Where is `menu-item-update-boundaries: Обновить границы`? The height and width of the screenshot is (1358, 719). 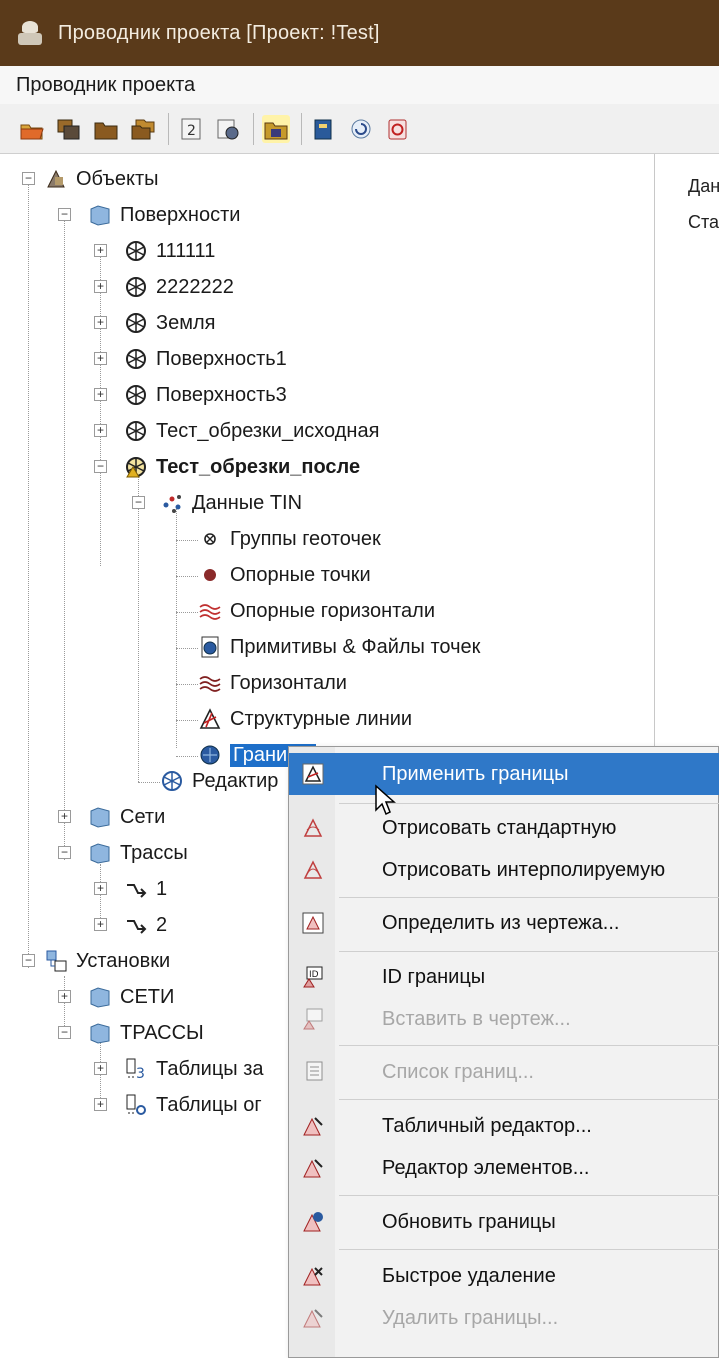 menu-item-update-boundaries: Обновить границы is located at coordinates (504, 1222).